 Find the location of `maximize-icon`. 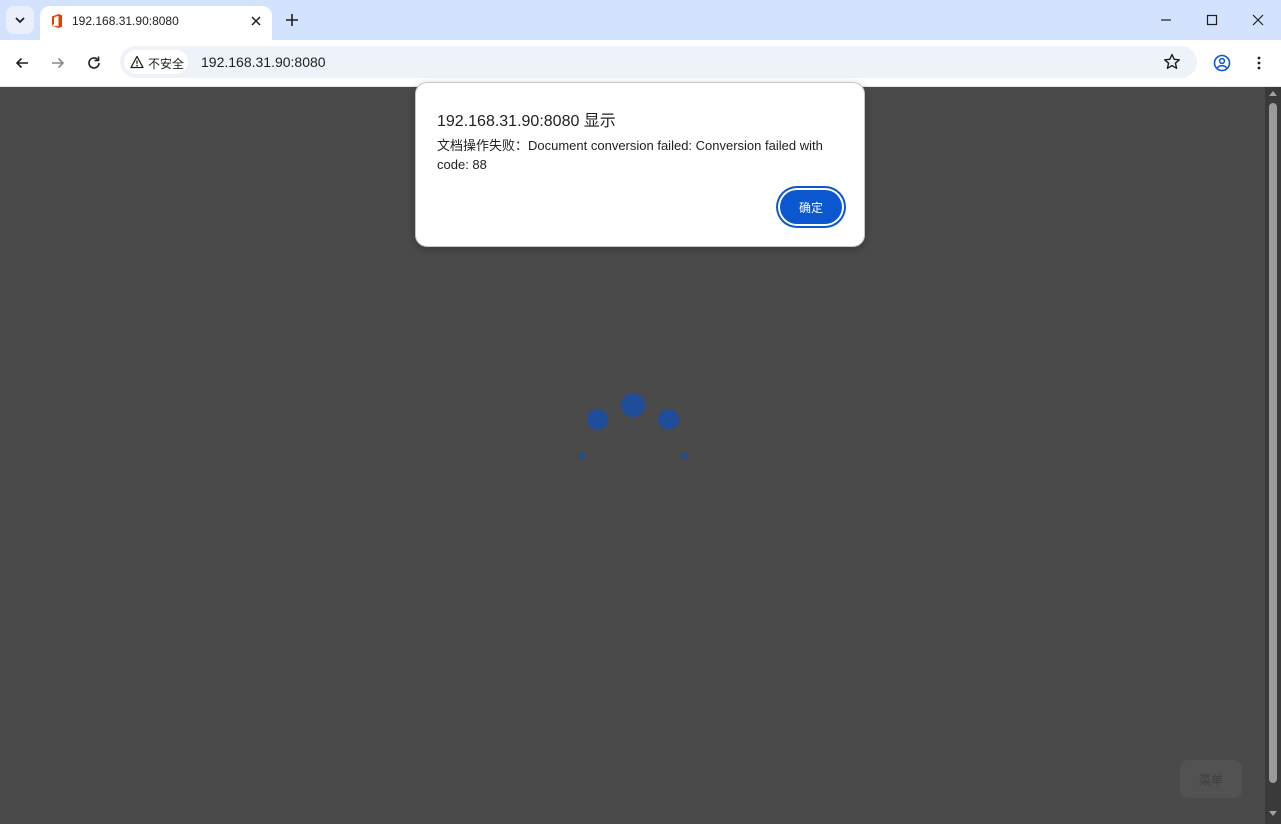

maximize-icon is located at coordinates (1212, 20).